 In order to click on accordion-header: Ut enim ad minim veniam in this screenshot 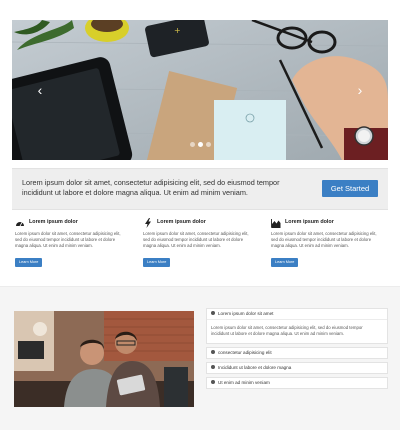, I will do `click(297, 383)`.